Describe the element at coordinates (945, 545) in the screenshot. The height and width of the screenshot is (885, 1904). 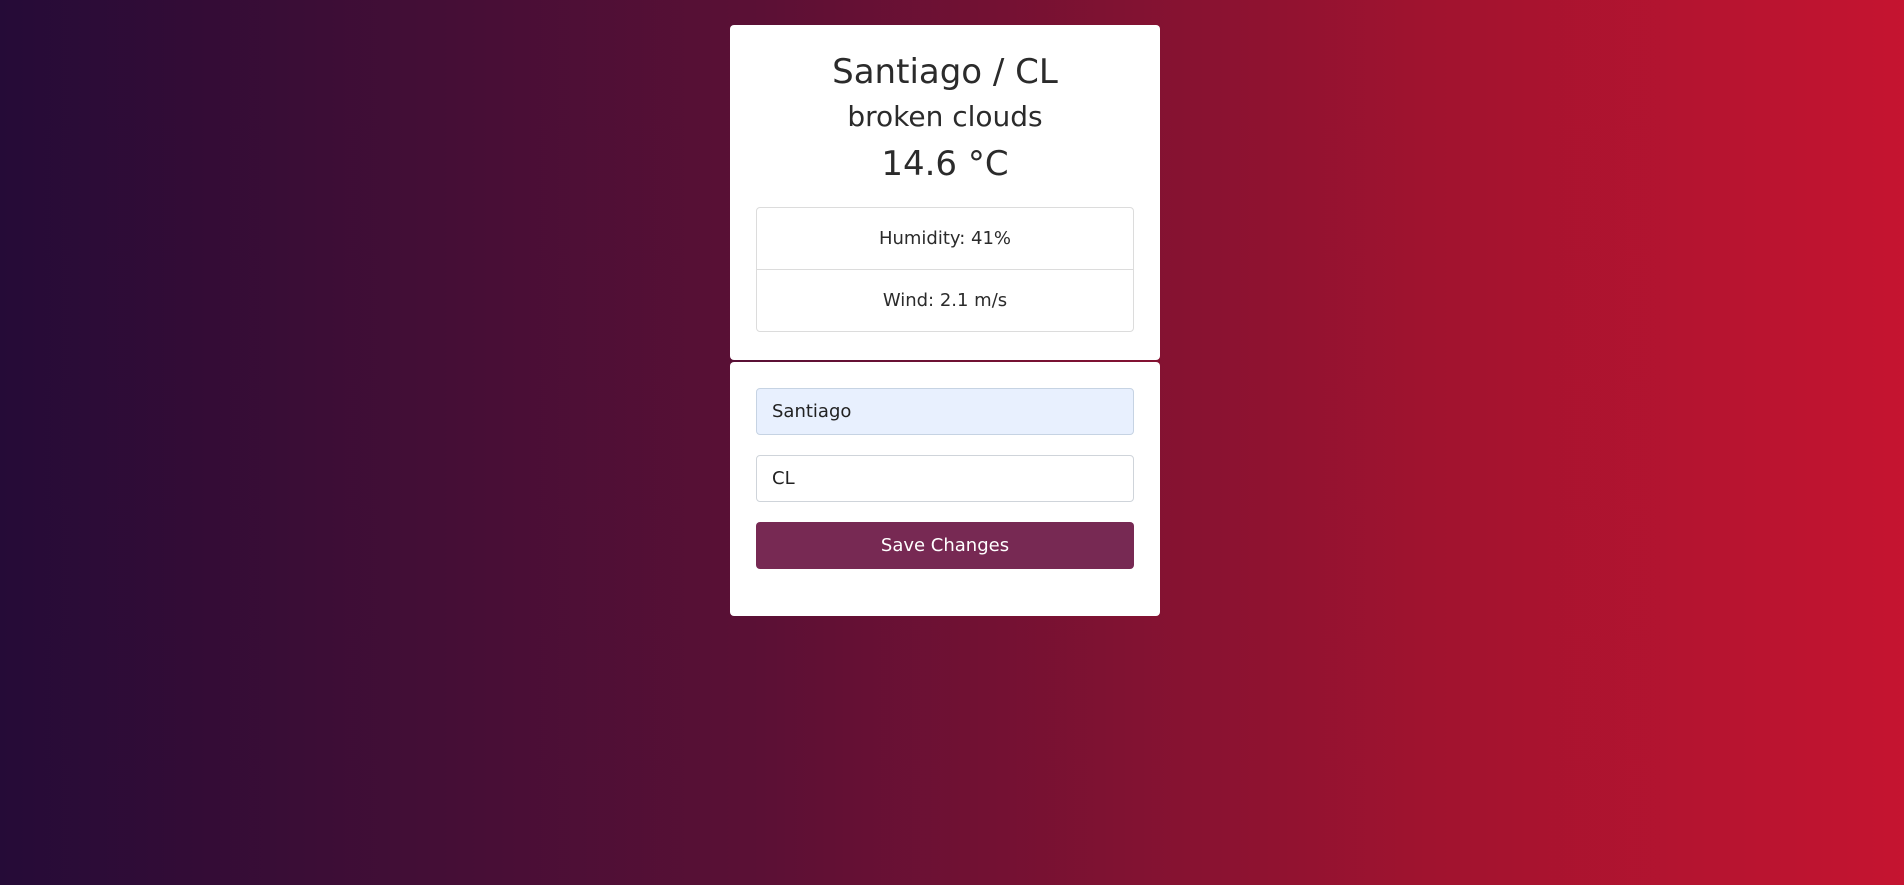
I see `save-changes-button: Save Changes` at that location.